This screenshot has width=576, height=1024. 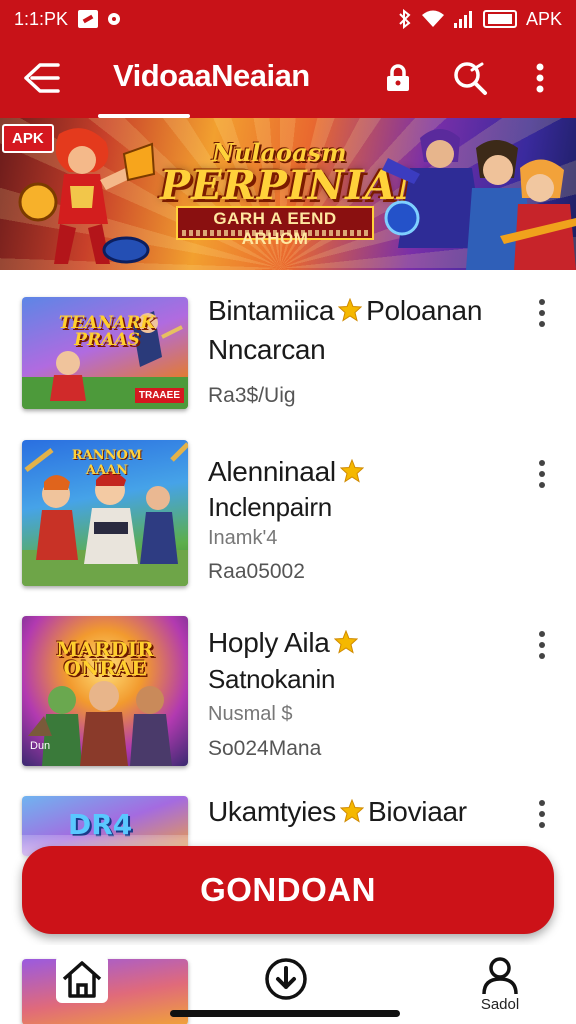 I want to click on menu-icon, so click(x=42, y=78).